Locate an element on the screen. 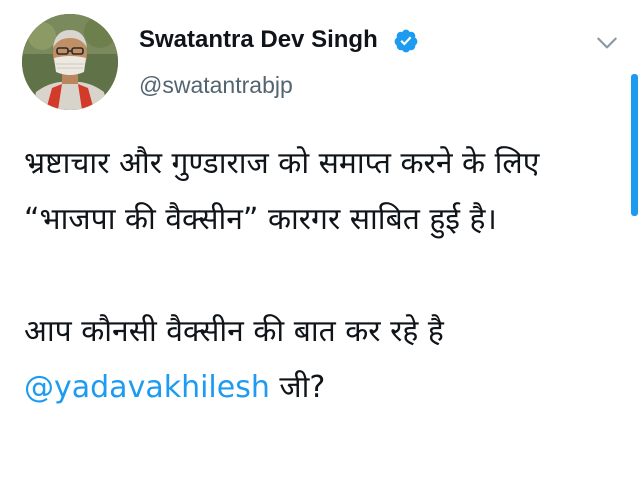 Image resolution: width=639 pixels, height=480 pixels. display-name: Swatantra Dev Singh is located at coordinates (258, 40).